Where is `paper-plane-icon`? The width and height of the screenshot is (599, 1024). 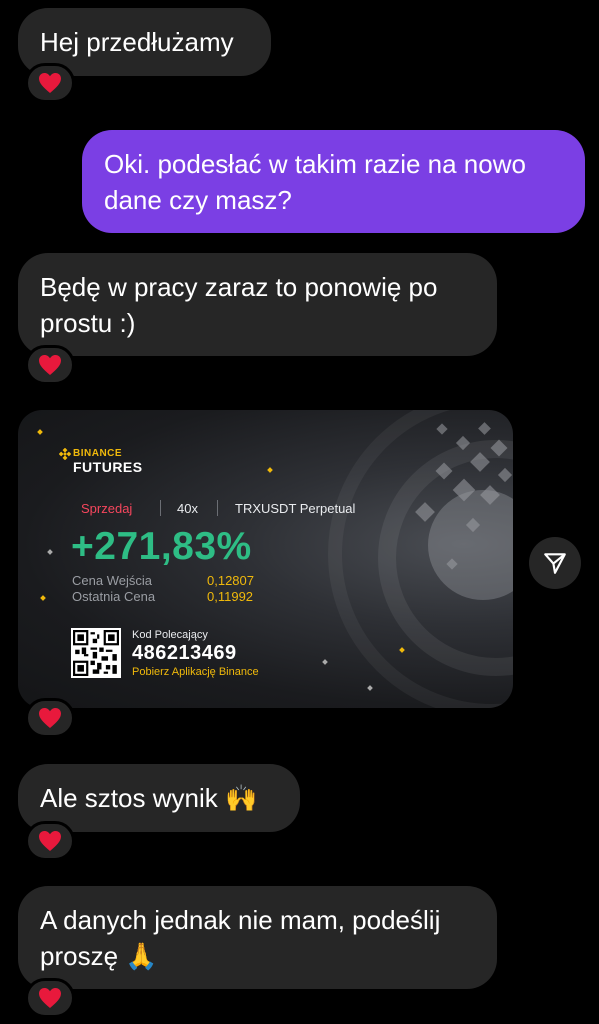
paper-plane-icon is located at coordinates (555, 563).